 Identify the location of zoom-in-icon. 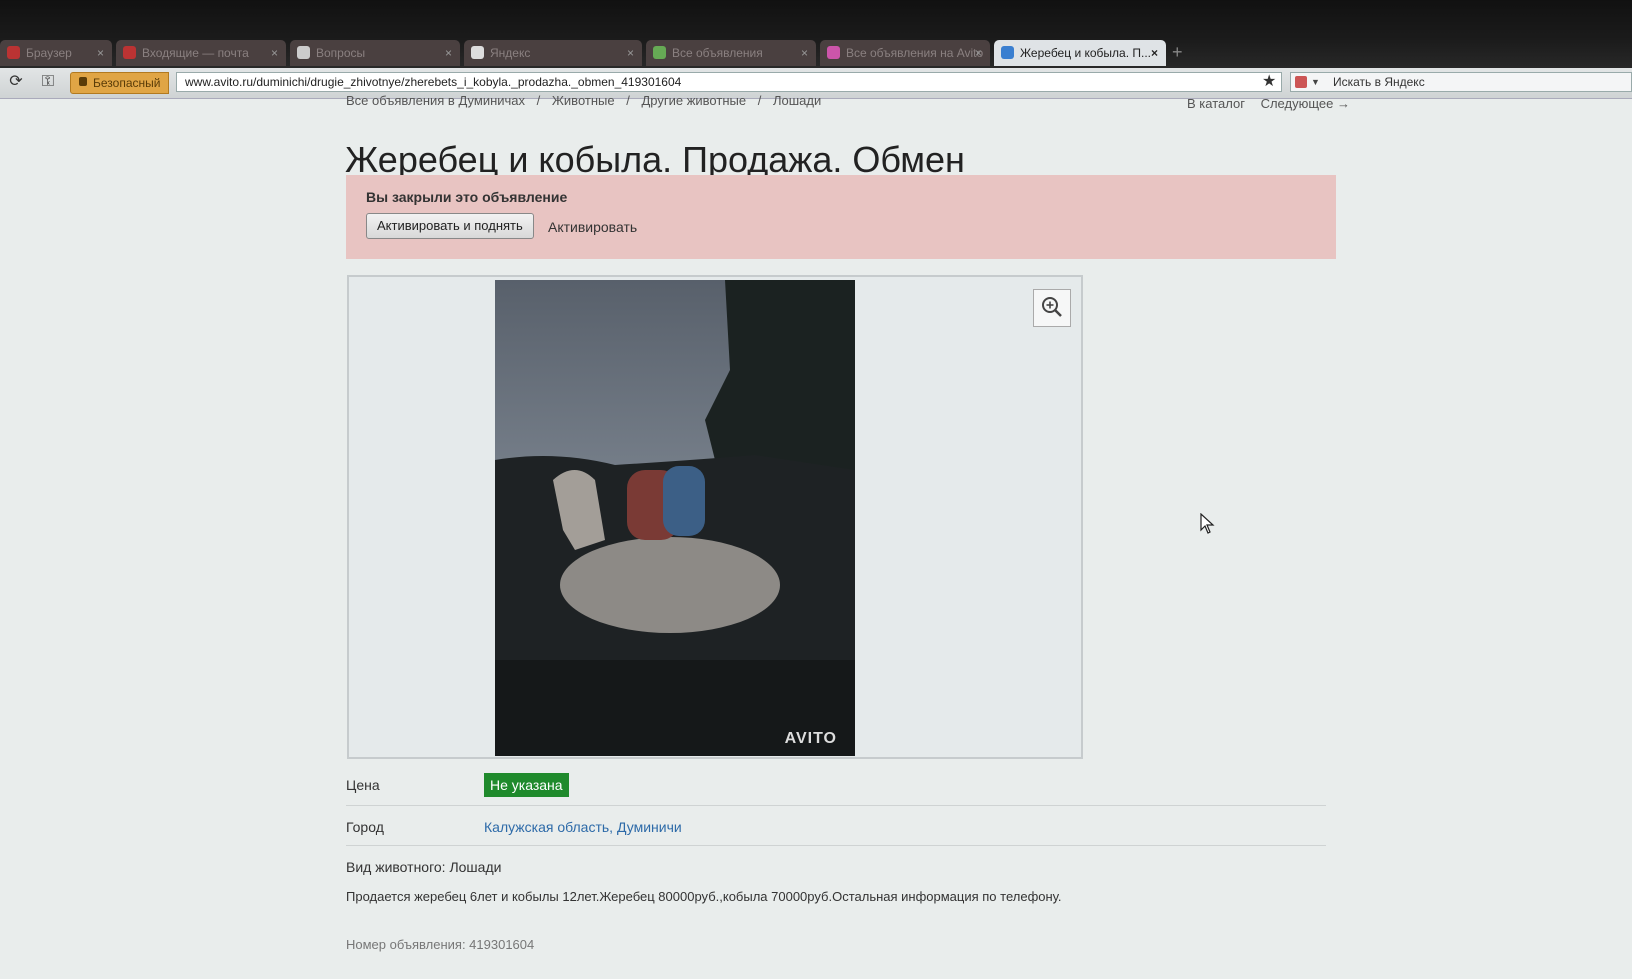
(1052, 307).